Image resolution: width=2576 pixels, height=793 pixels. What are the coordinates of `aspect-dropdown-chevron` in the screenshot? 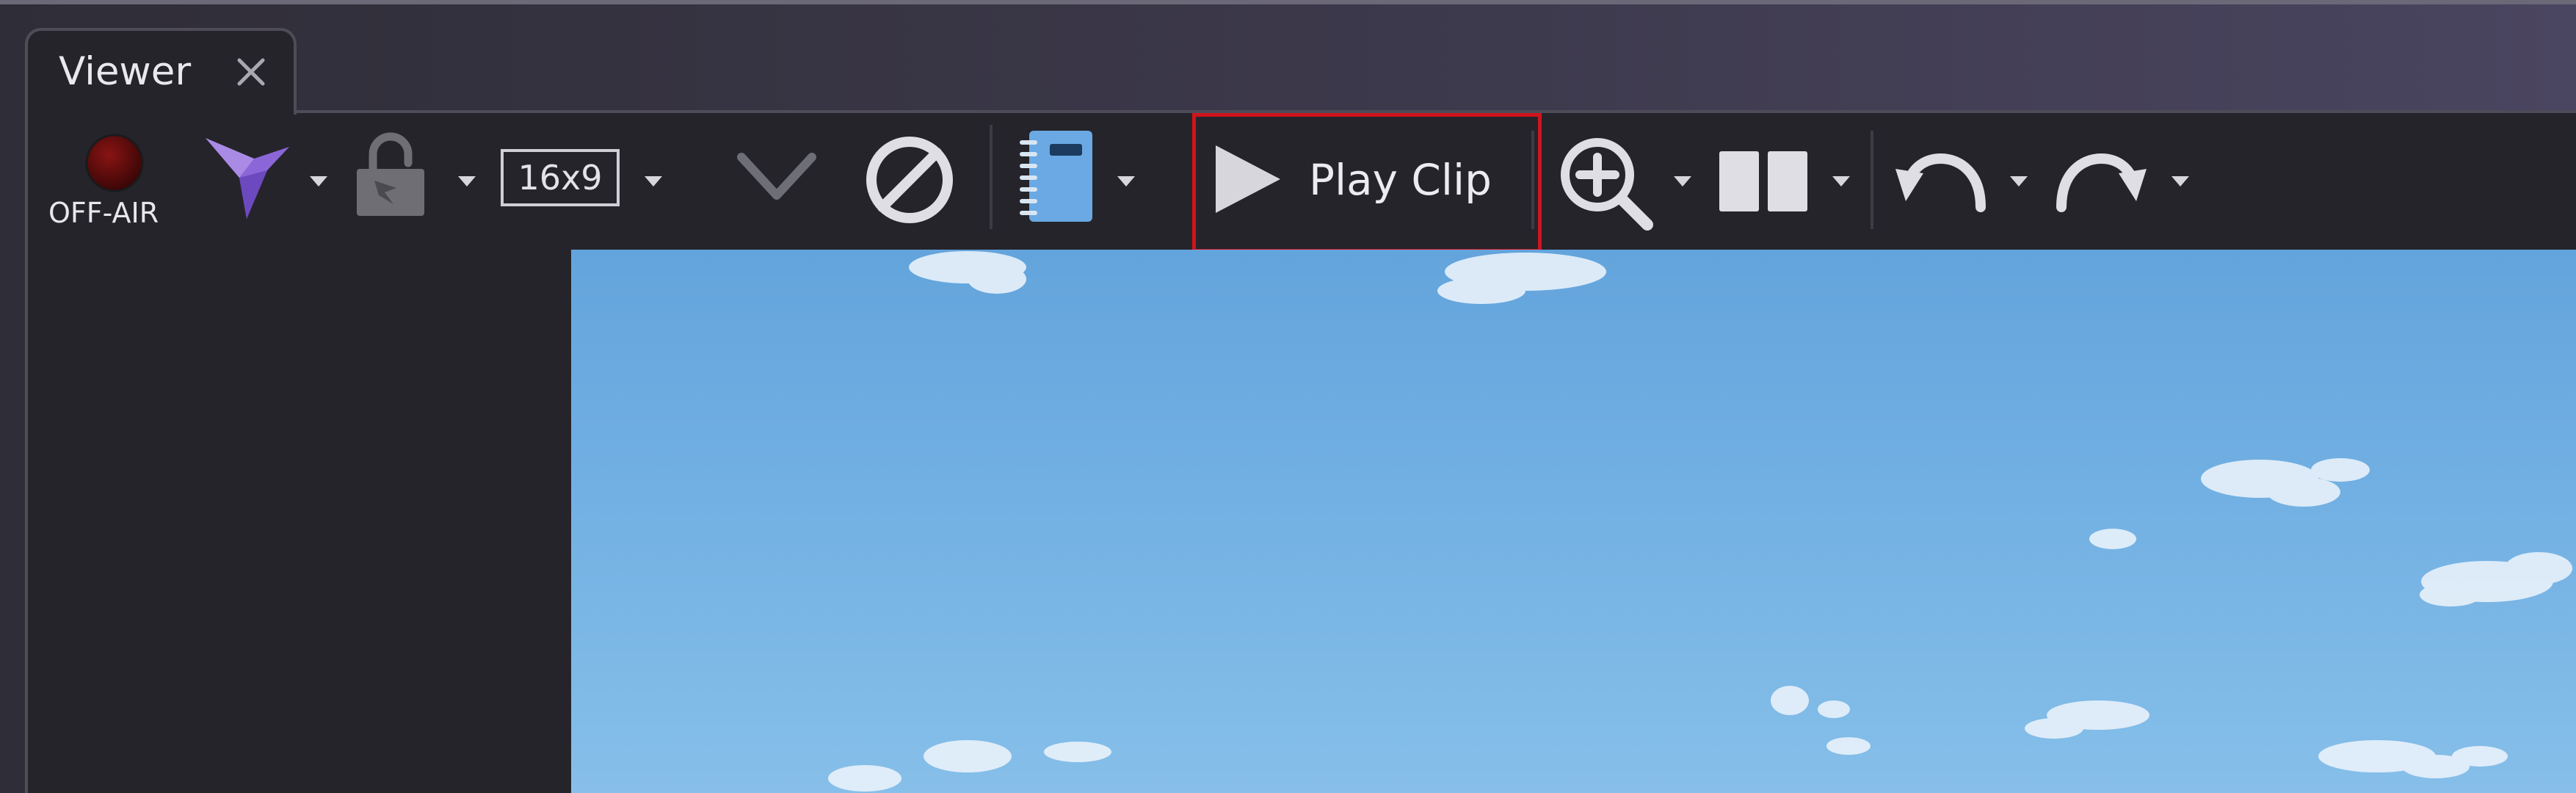 It's located at (654, 180).